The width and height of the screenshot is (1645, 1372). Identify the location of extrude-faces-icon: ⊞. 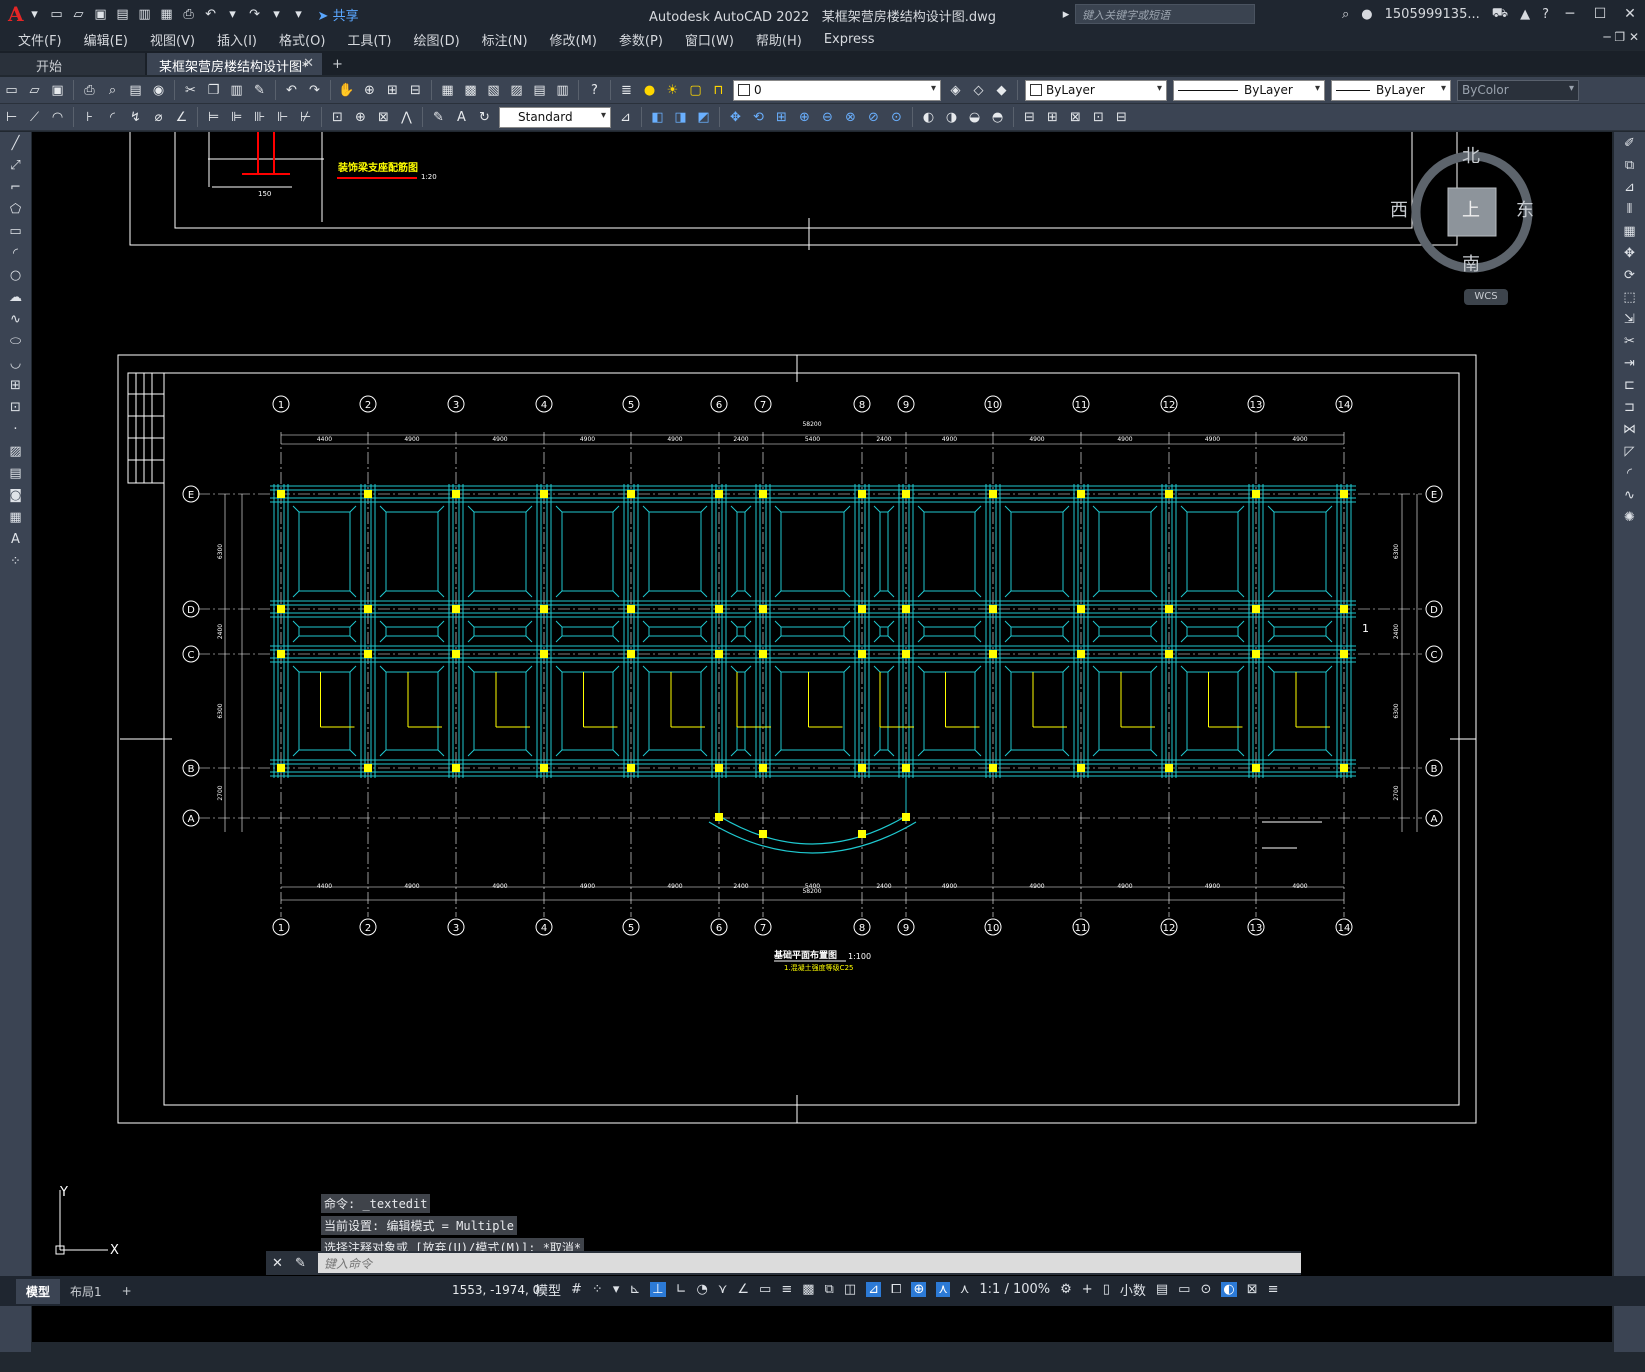
(1052, 117).